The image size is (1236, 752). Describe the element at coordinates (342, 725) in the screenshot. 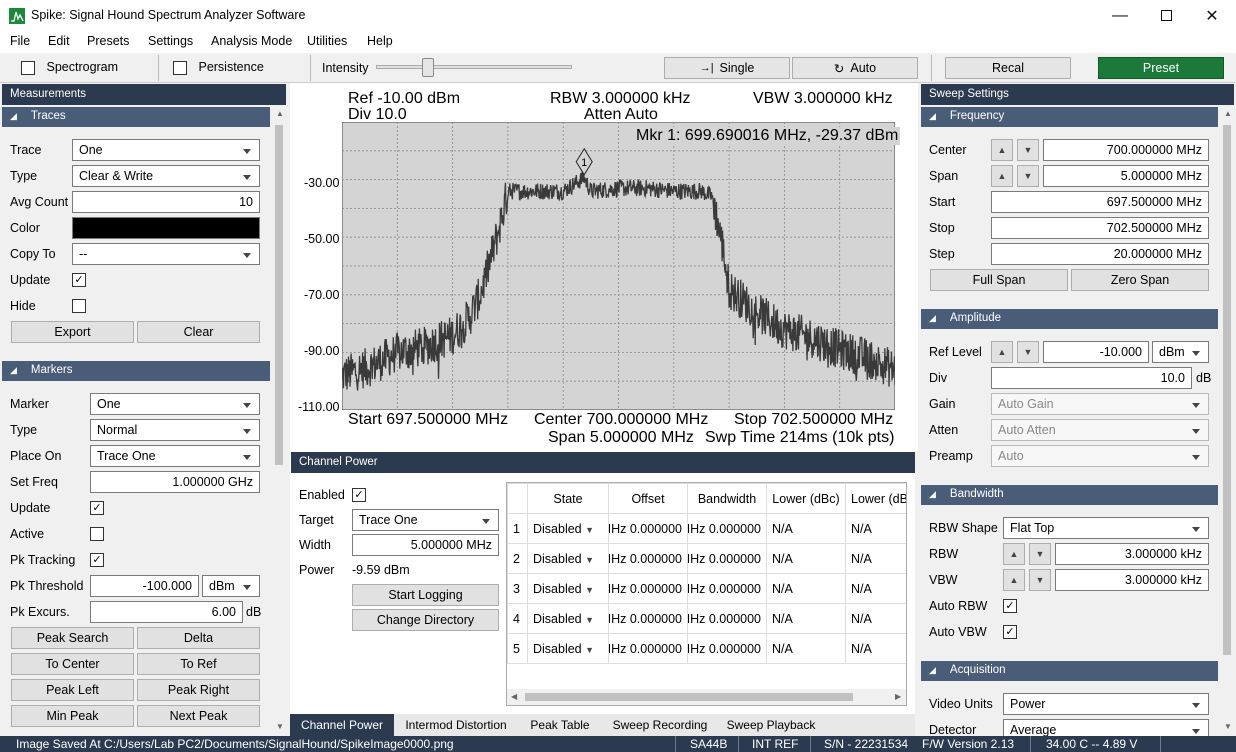

I see `tab-channel-power: Channel Power` at that location.